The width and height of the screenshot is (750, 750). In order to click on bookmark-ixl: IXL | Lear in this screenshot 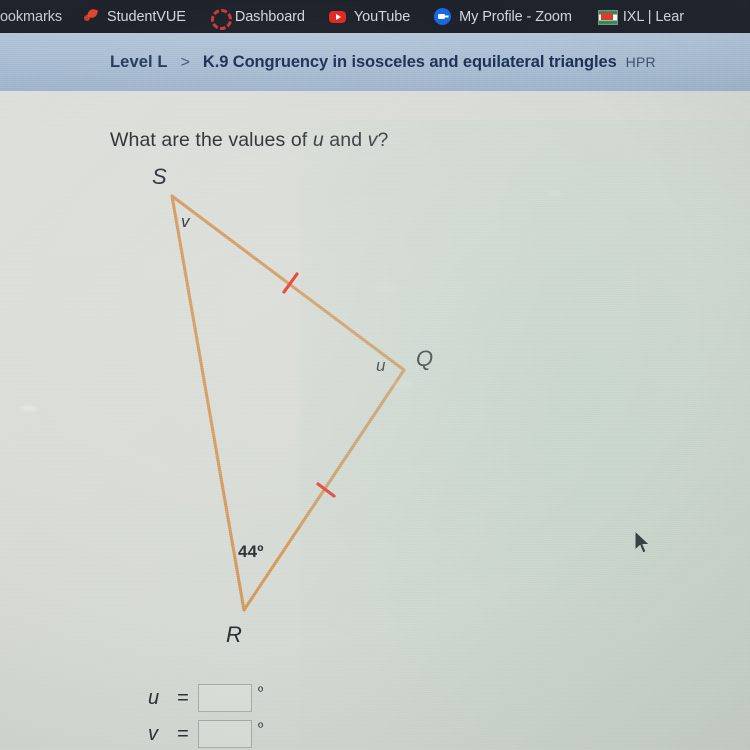, I will do `click(640, 16)`.